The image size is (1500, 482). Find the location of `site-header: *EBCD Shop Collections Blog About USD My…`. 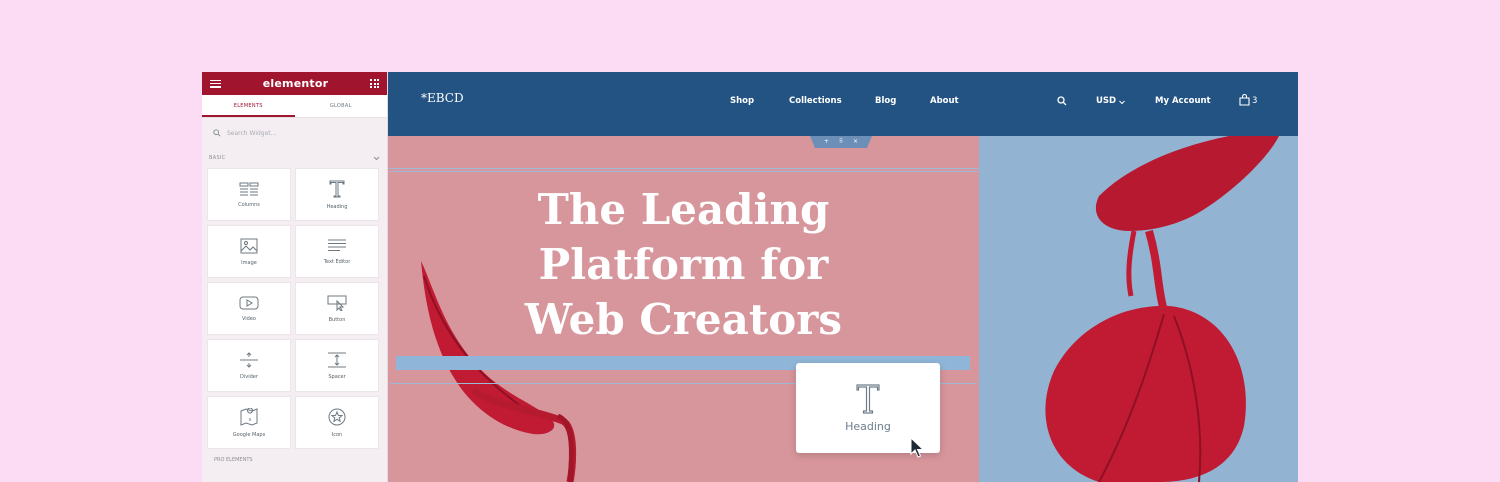

site-header: *EBCD Shop Collections Blog About USD My… is located at coordinates (843, 104).